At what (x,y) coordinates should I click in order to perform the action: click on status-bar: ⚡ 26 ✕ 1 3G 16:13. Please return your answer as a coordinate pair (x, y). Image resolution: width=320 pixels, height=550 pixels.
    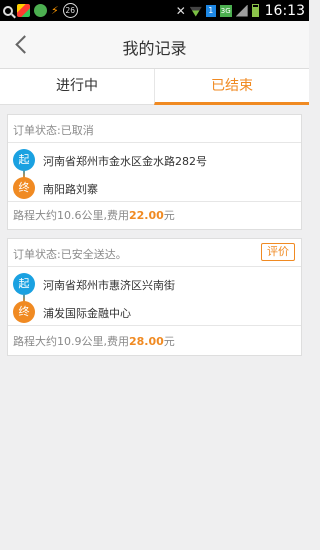
    Looking at the image, I should click on (154, 10).